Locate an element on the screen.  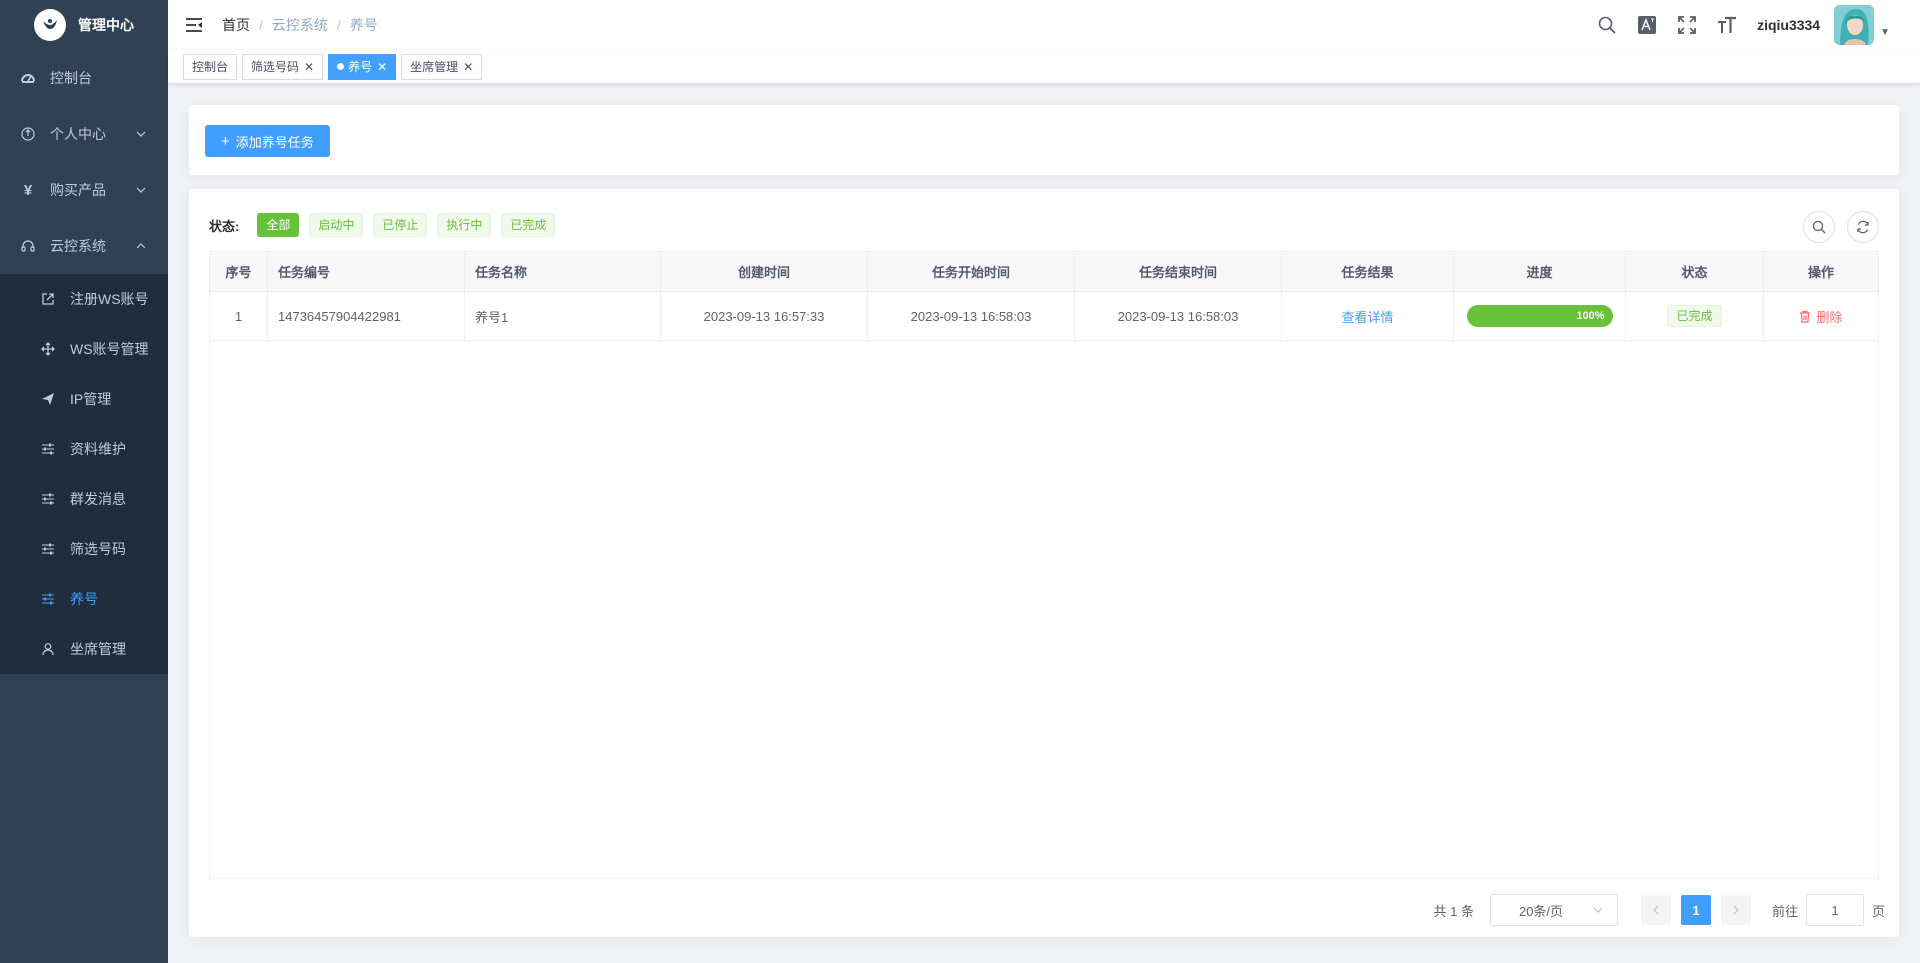
cell-index: 1 is located at coordinates (239, 316).